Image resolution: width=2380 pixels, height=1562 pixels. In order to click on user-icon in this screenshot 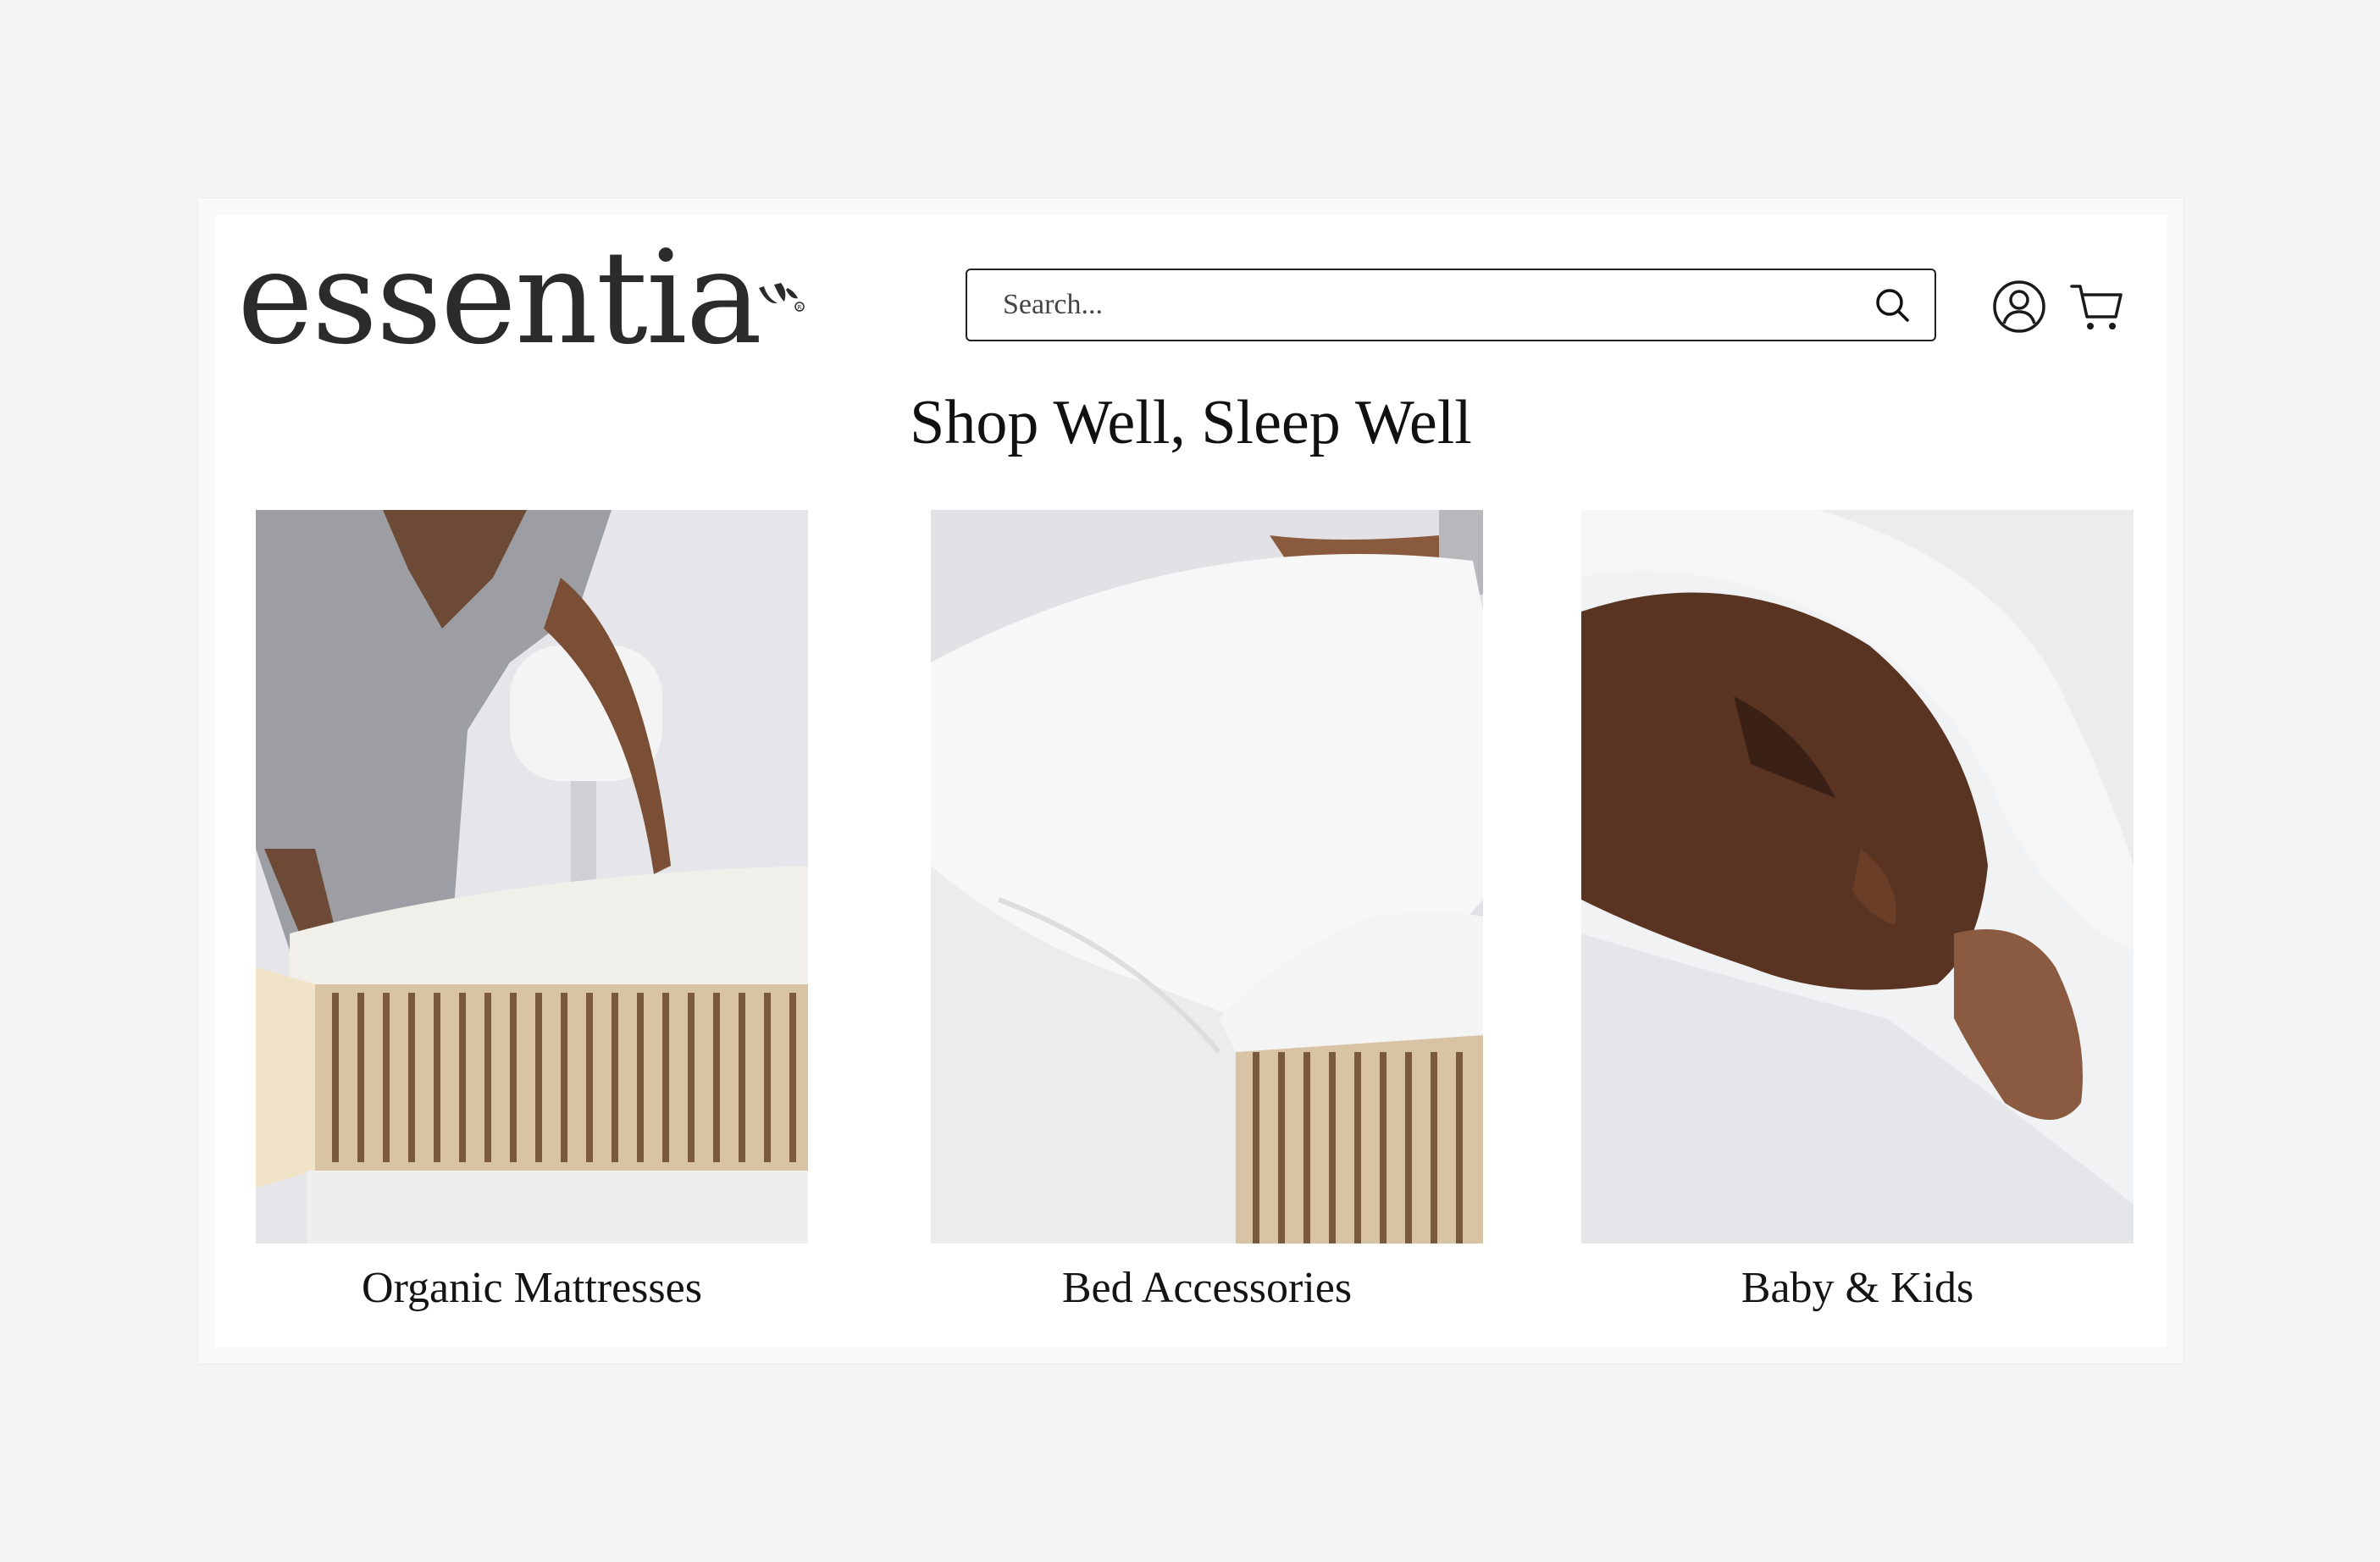, I will do `click(2019, 307)`.